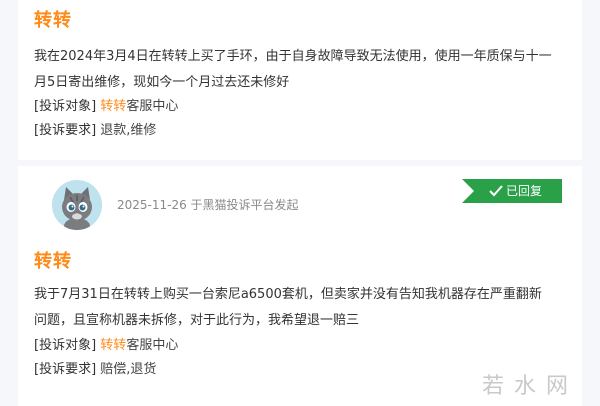 The image size is (600, 406). What do you see at coordinates (208, 205) in the screenshot?
I see `post-meta: 2025-11-26 于黑猫投诉平台发起` at bounding box center [208, 205].